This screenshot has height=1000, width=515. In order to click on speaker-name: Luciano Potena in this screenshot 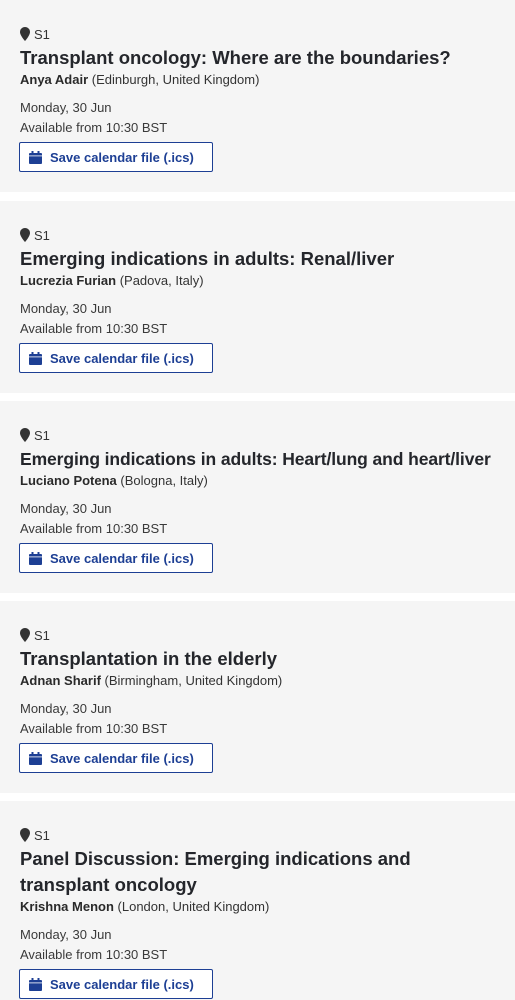, I will do `click(68, 480)`.